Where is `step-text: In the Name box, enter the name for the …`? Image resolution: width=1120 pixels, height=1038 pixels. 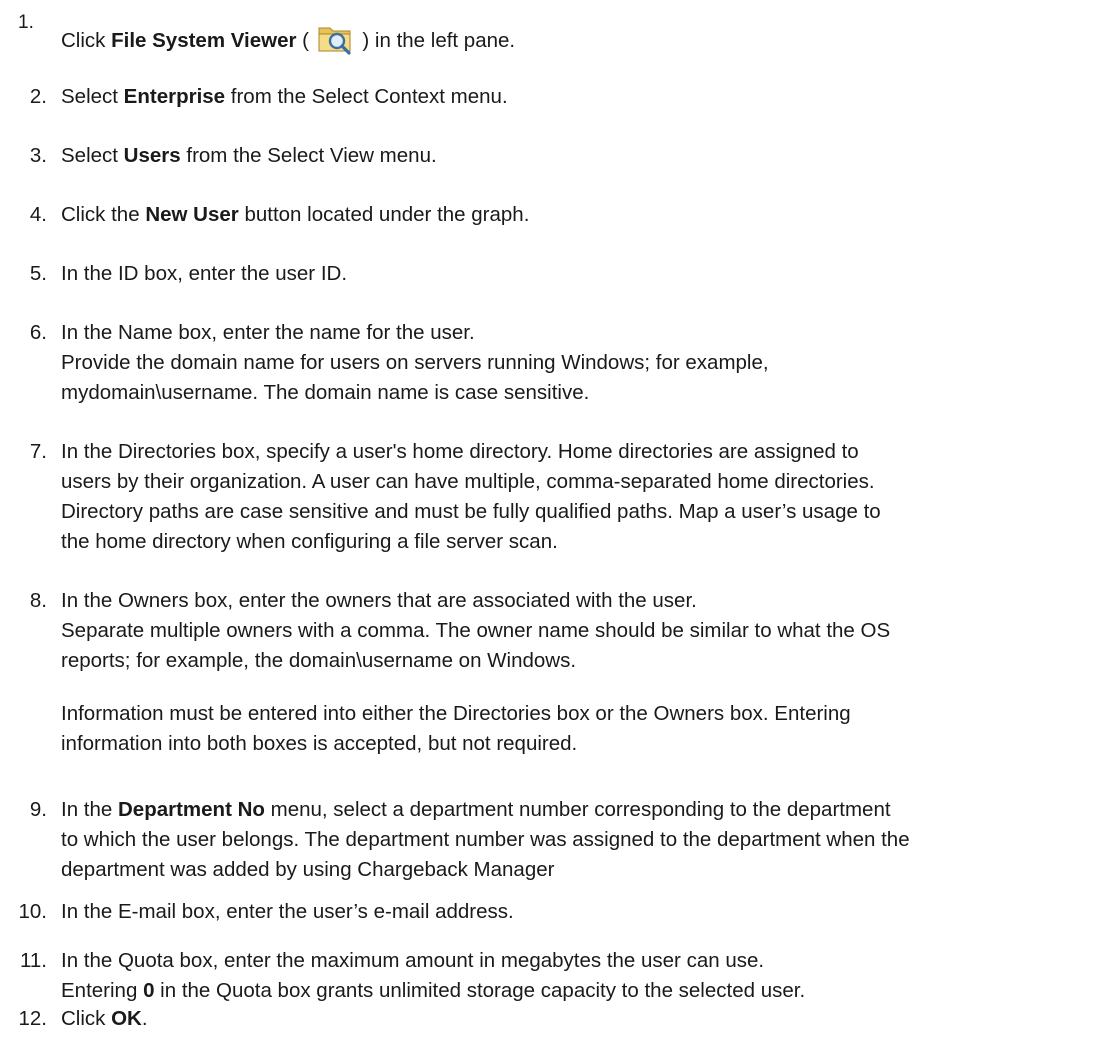 step-text: In the Name box, enter the name for the … is located at coordinates (415, 362).